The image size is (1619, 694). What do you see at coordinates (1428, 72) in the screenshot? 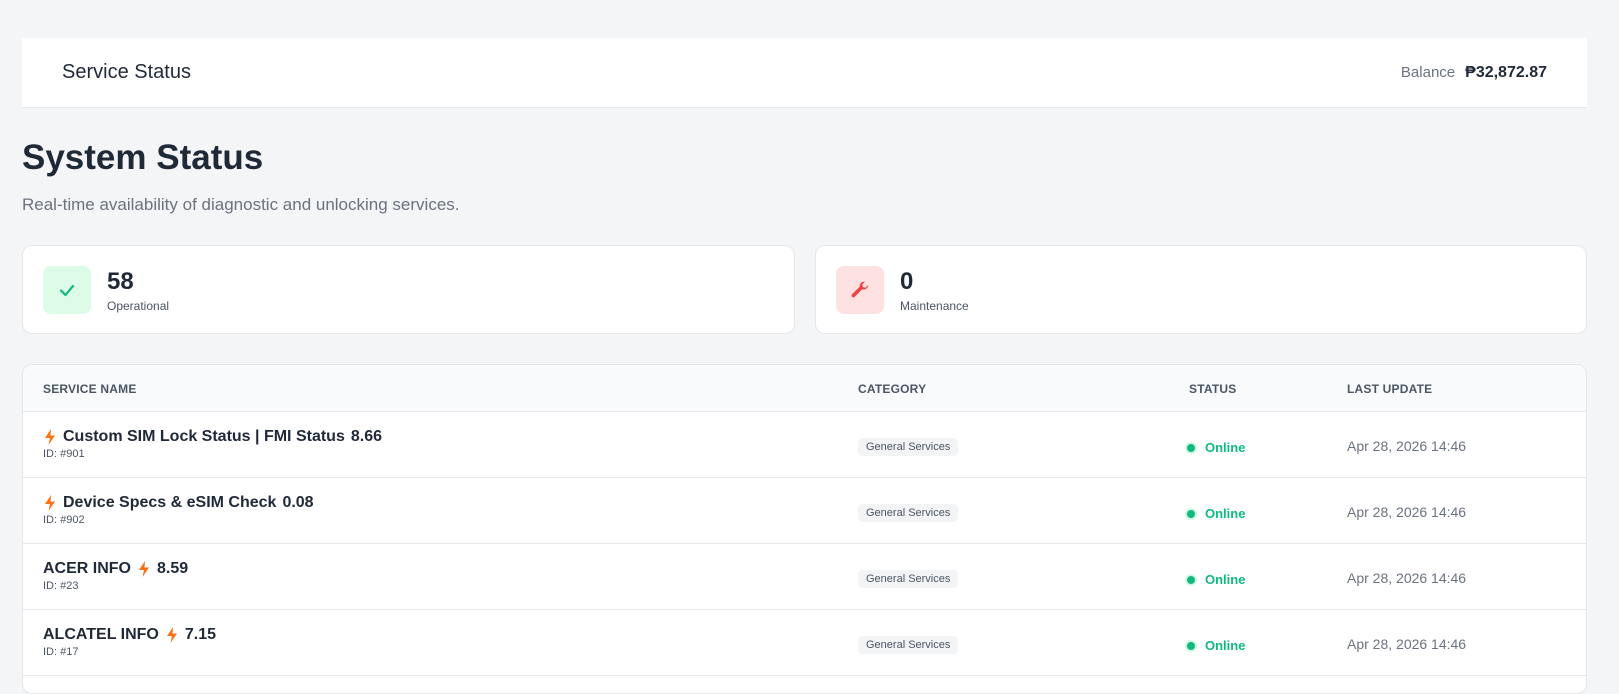
I see `balance-label: Balance` at bounding box center [1428, 72].